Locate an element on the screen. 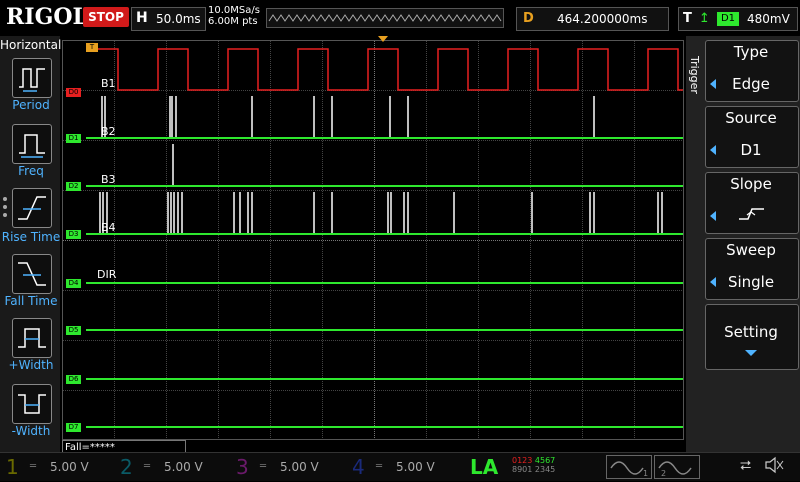 The width and height of the screenshot is (800, 482). memory-depth: 6.00M pts is located at coordinates (233, 21).